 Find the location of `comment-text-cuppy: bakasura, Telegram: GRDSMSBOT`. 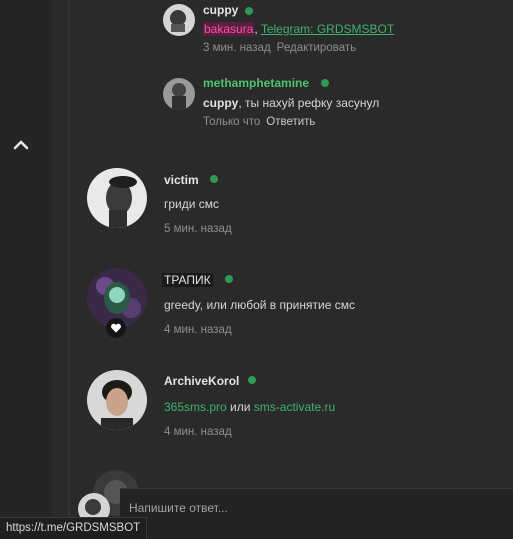

comment-text-cuppy: bakasura, Telegram: GRDSMSBOT is located at coordinates (298, 29).